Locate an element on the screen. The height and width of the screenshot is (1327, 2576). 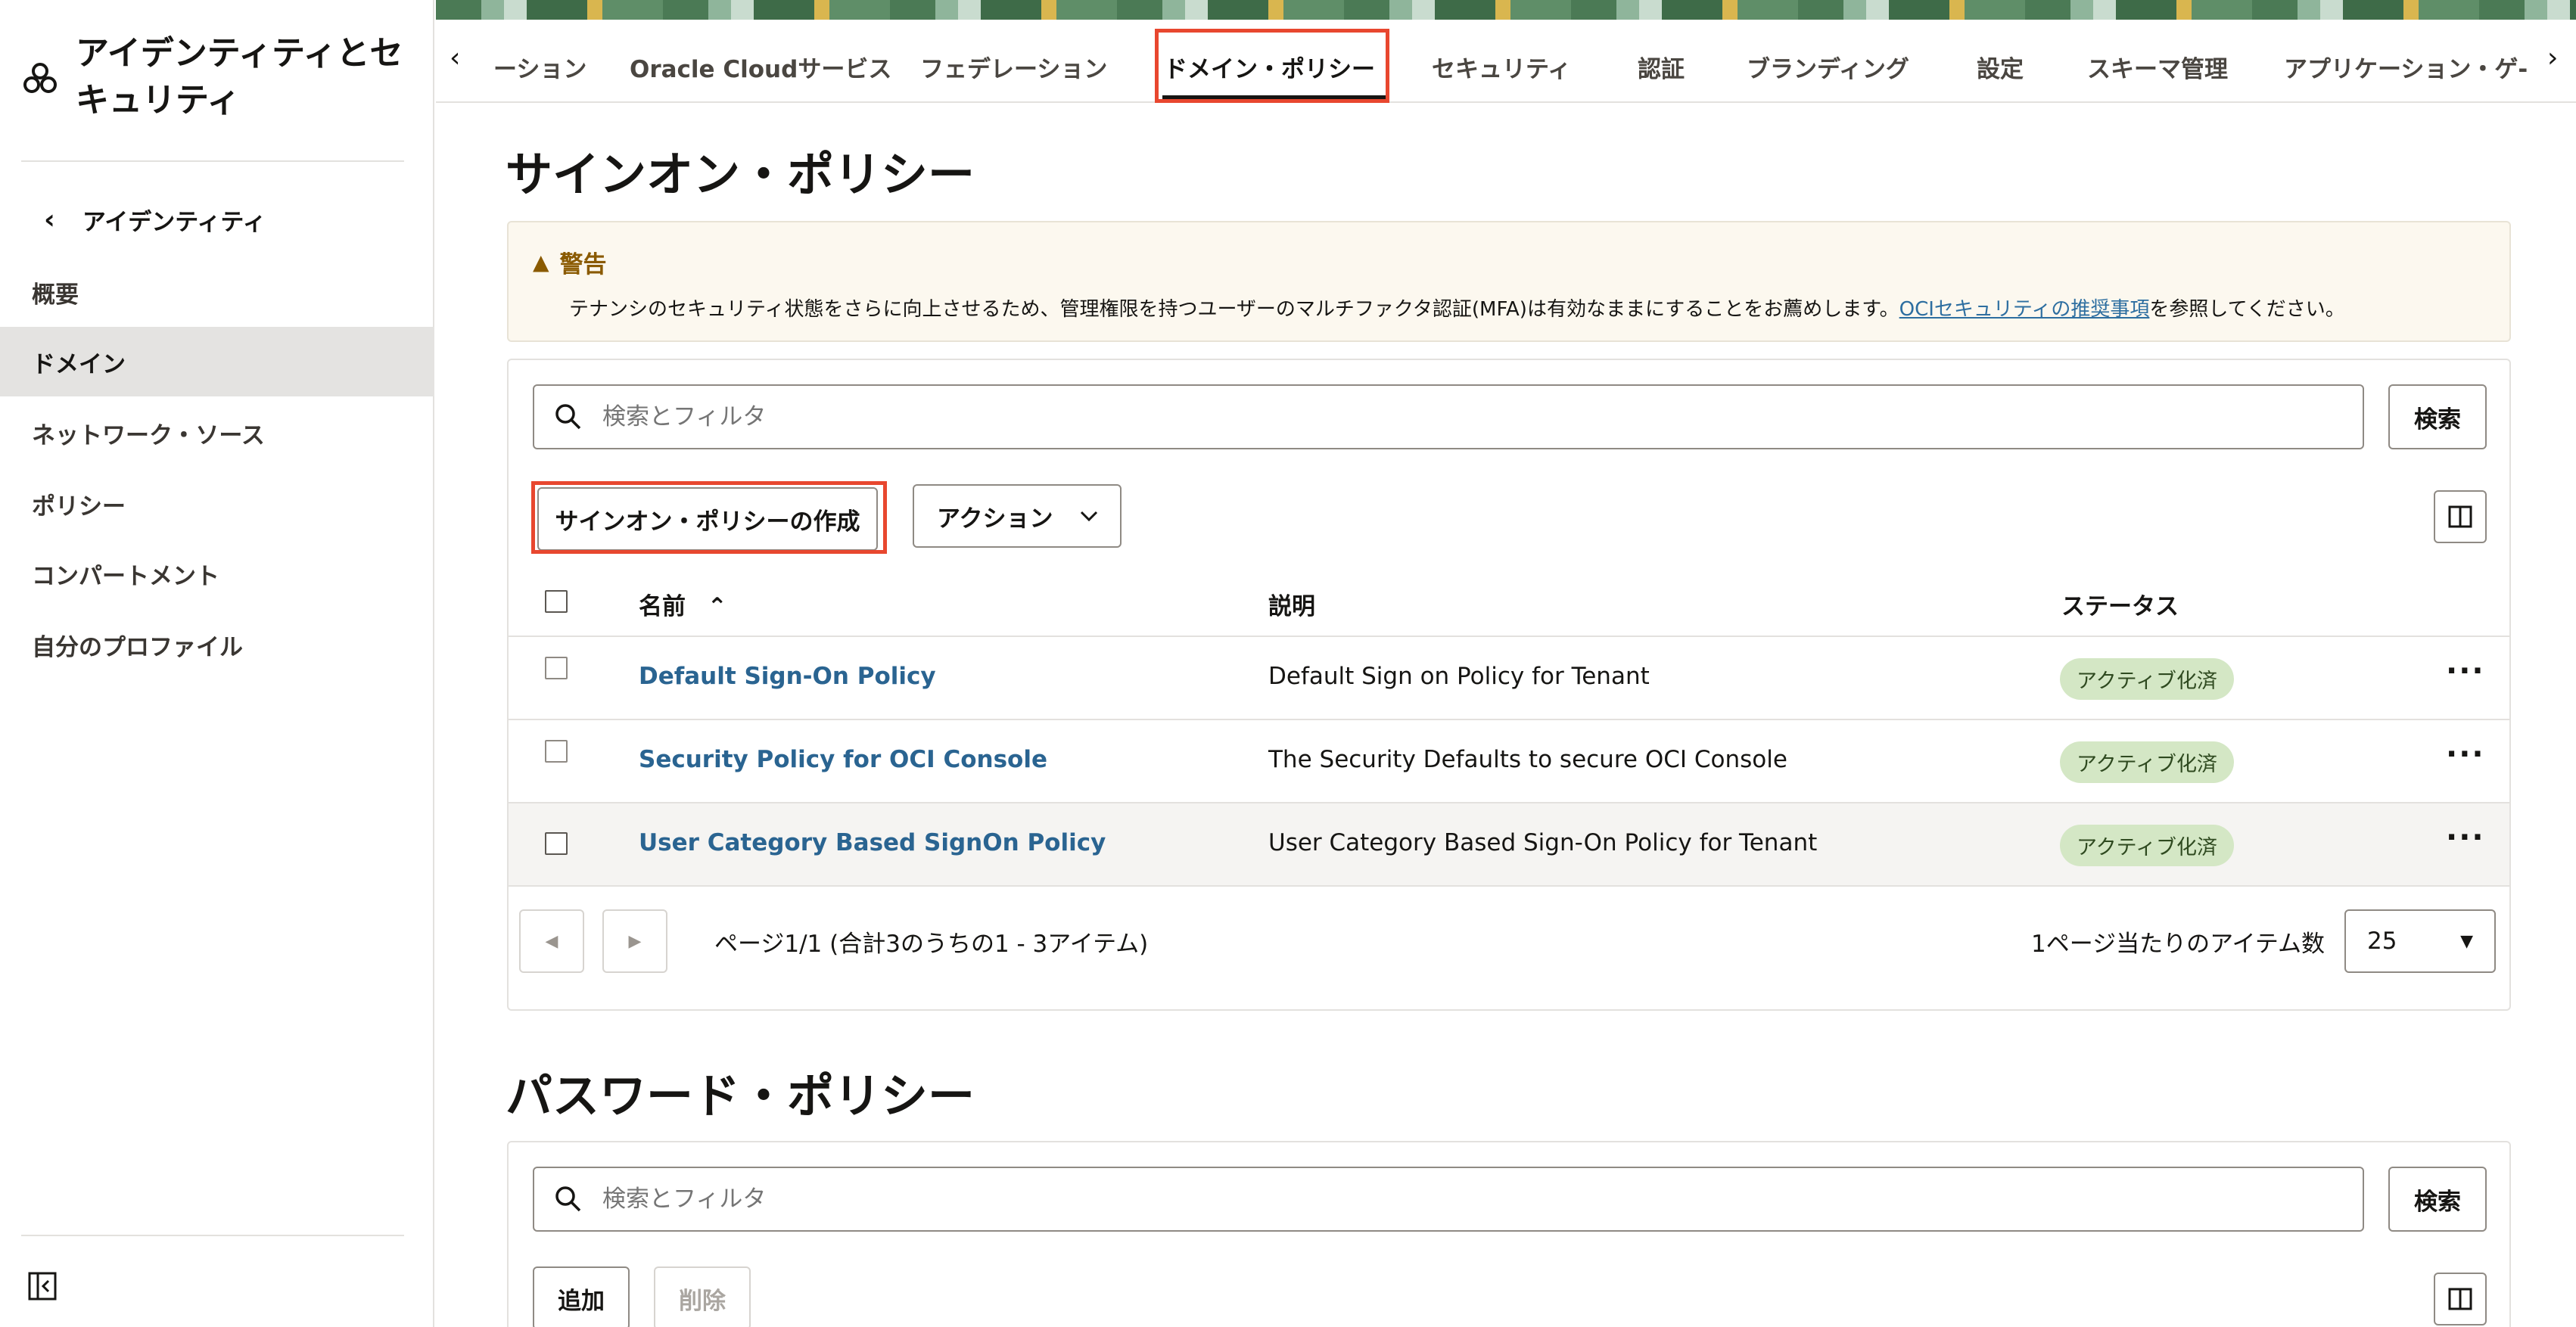
sidebar-item-overview: 概要 is located at coordinates (217, 292).